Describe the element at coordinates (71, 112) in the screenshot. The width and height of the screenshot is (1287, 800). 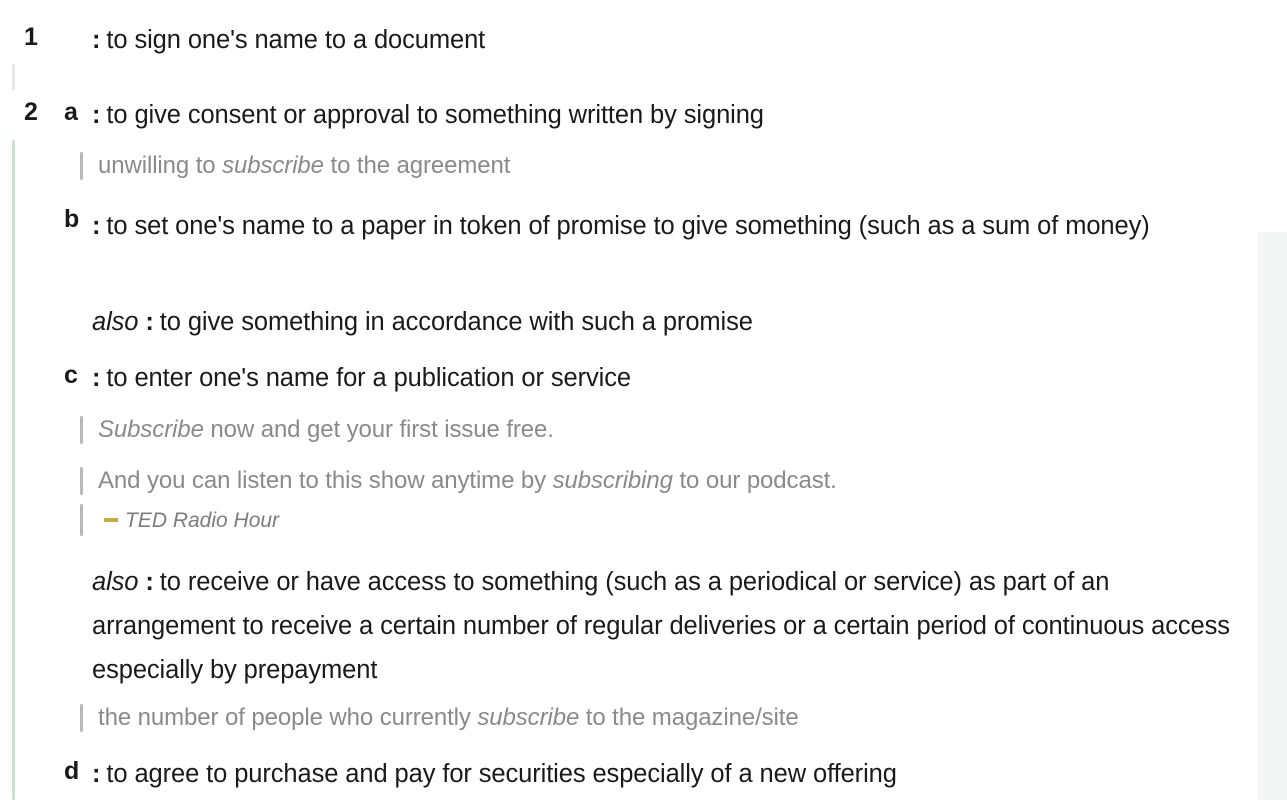
I see `sense-letter: a` at that location.